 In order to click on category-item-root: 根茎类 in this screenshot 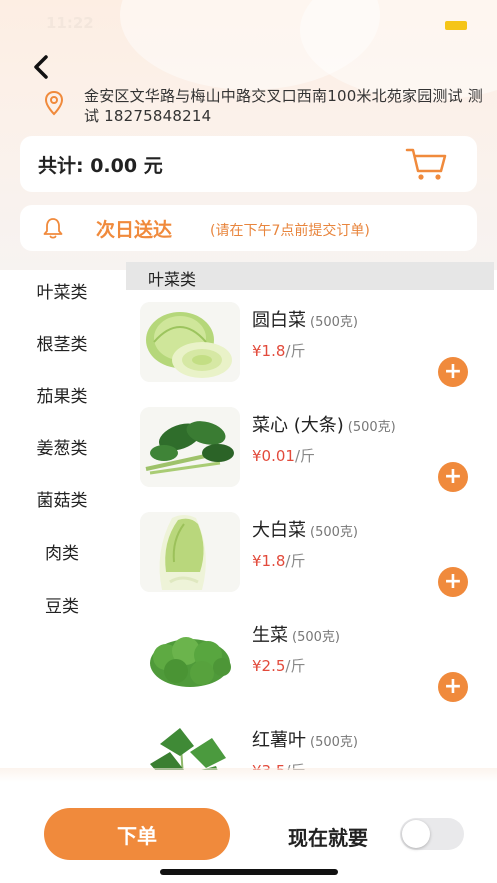, I will do `click(62, 342)`.